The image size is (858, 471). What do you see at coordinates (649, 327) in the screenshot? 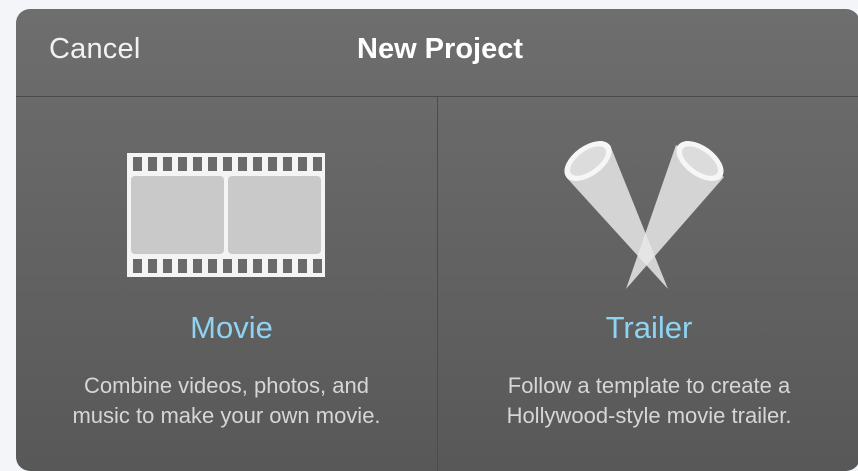
I see `trailer-label: Trailer` at bounding box center [649, 327].